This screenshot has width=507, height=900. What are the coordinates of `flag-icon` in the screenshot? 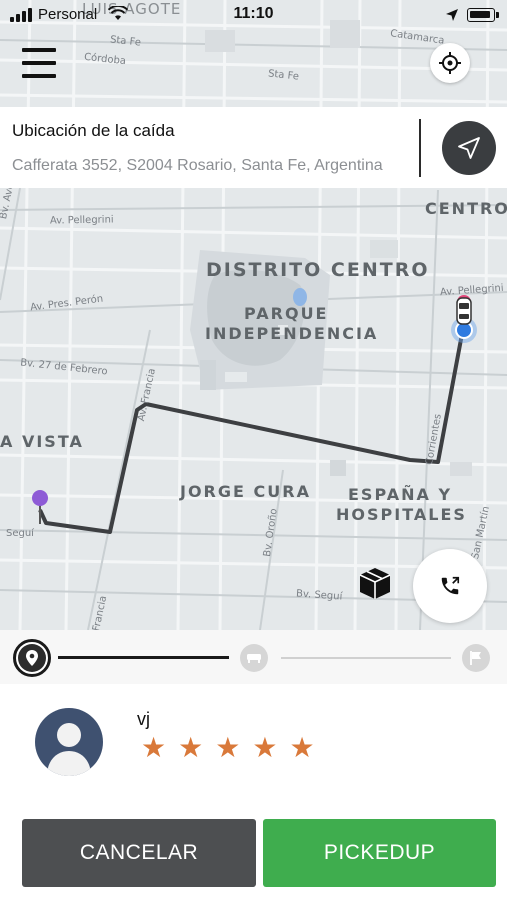 It's located at (475, 658).